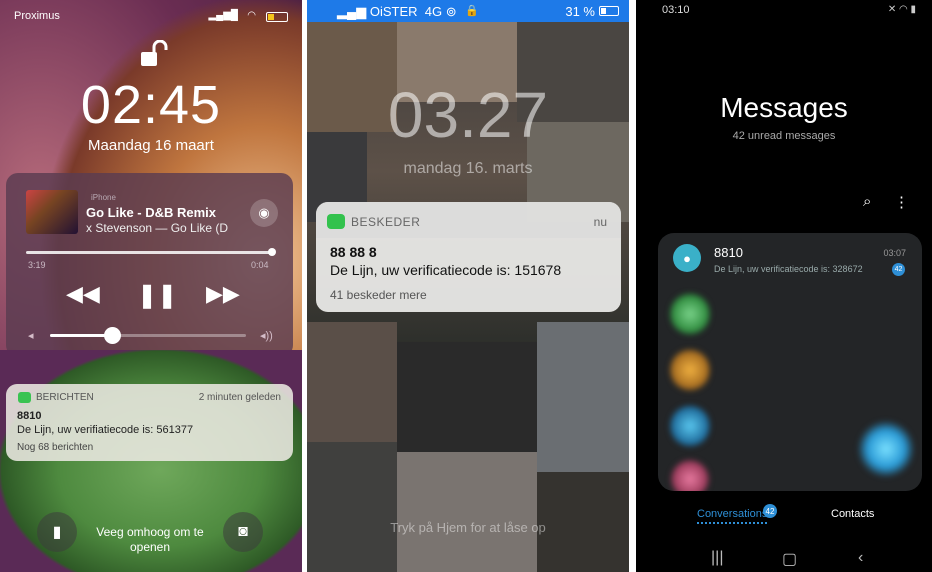  What do you see at coordinates (446, 270) in the screenshot?
I see `notification-body: De Lijn, uw verificatiecode is: 151678` at bounding box center [446, 270].